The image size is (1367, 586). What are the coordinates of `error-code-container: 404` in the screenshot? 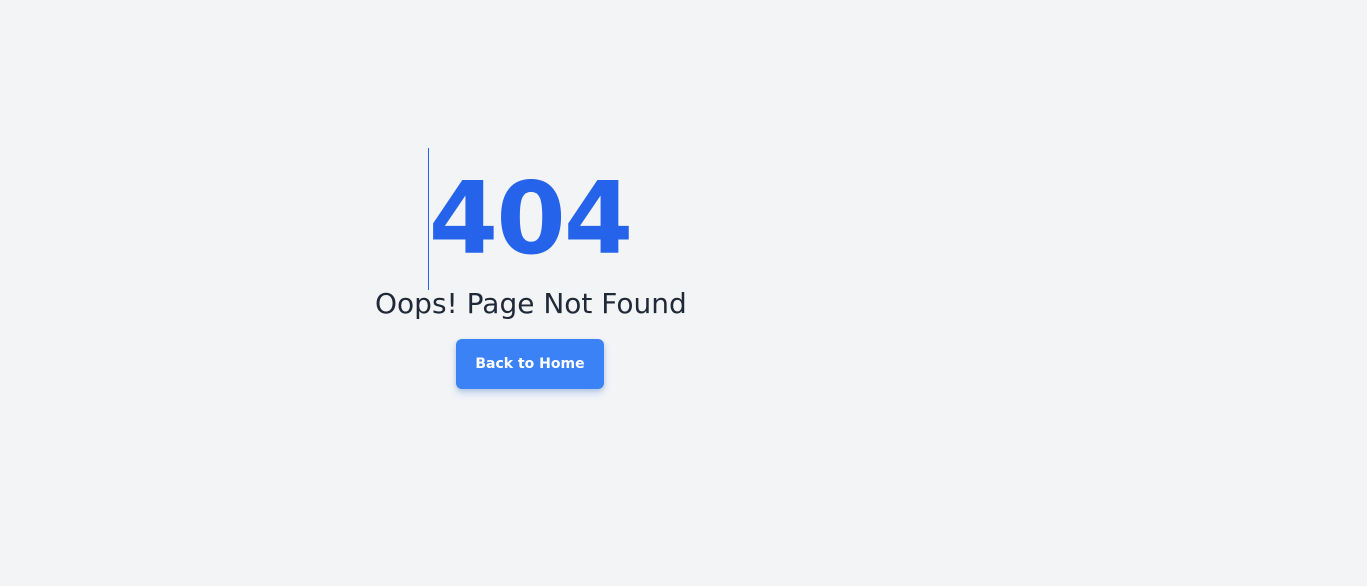 It's located at (530, 219).